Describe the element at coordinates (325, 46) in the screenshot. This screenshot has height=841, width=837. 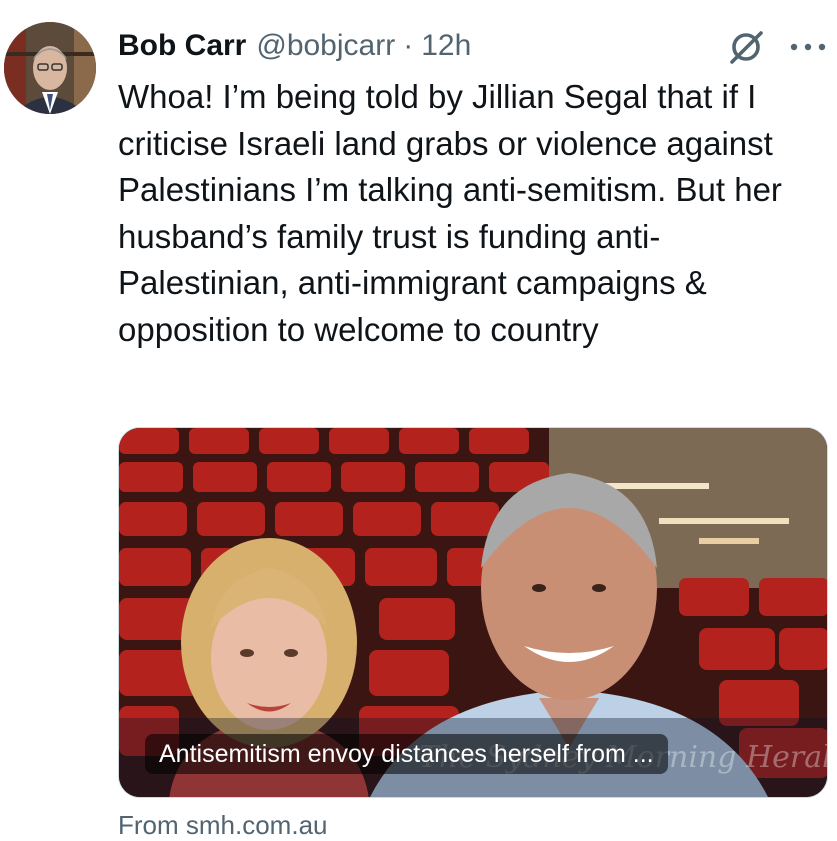
I see `author-handle: @bobjcarr` at that location.